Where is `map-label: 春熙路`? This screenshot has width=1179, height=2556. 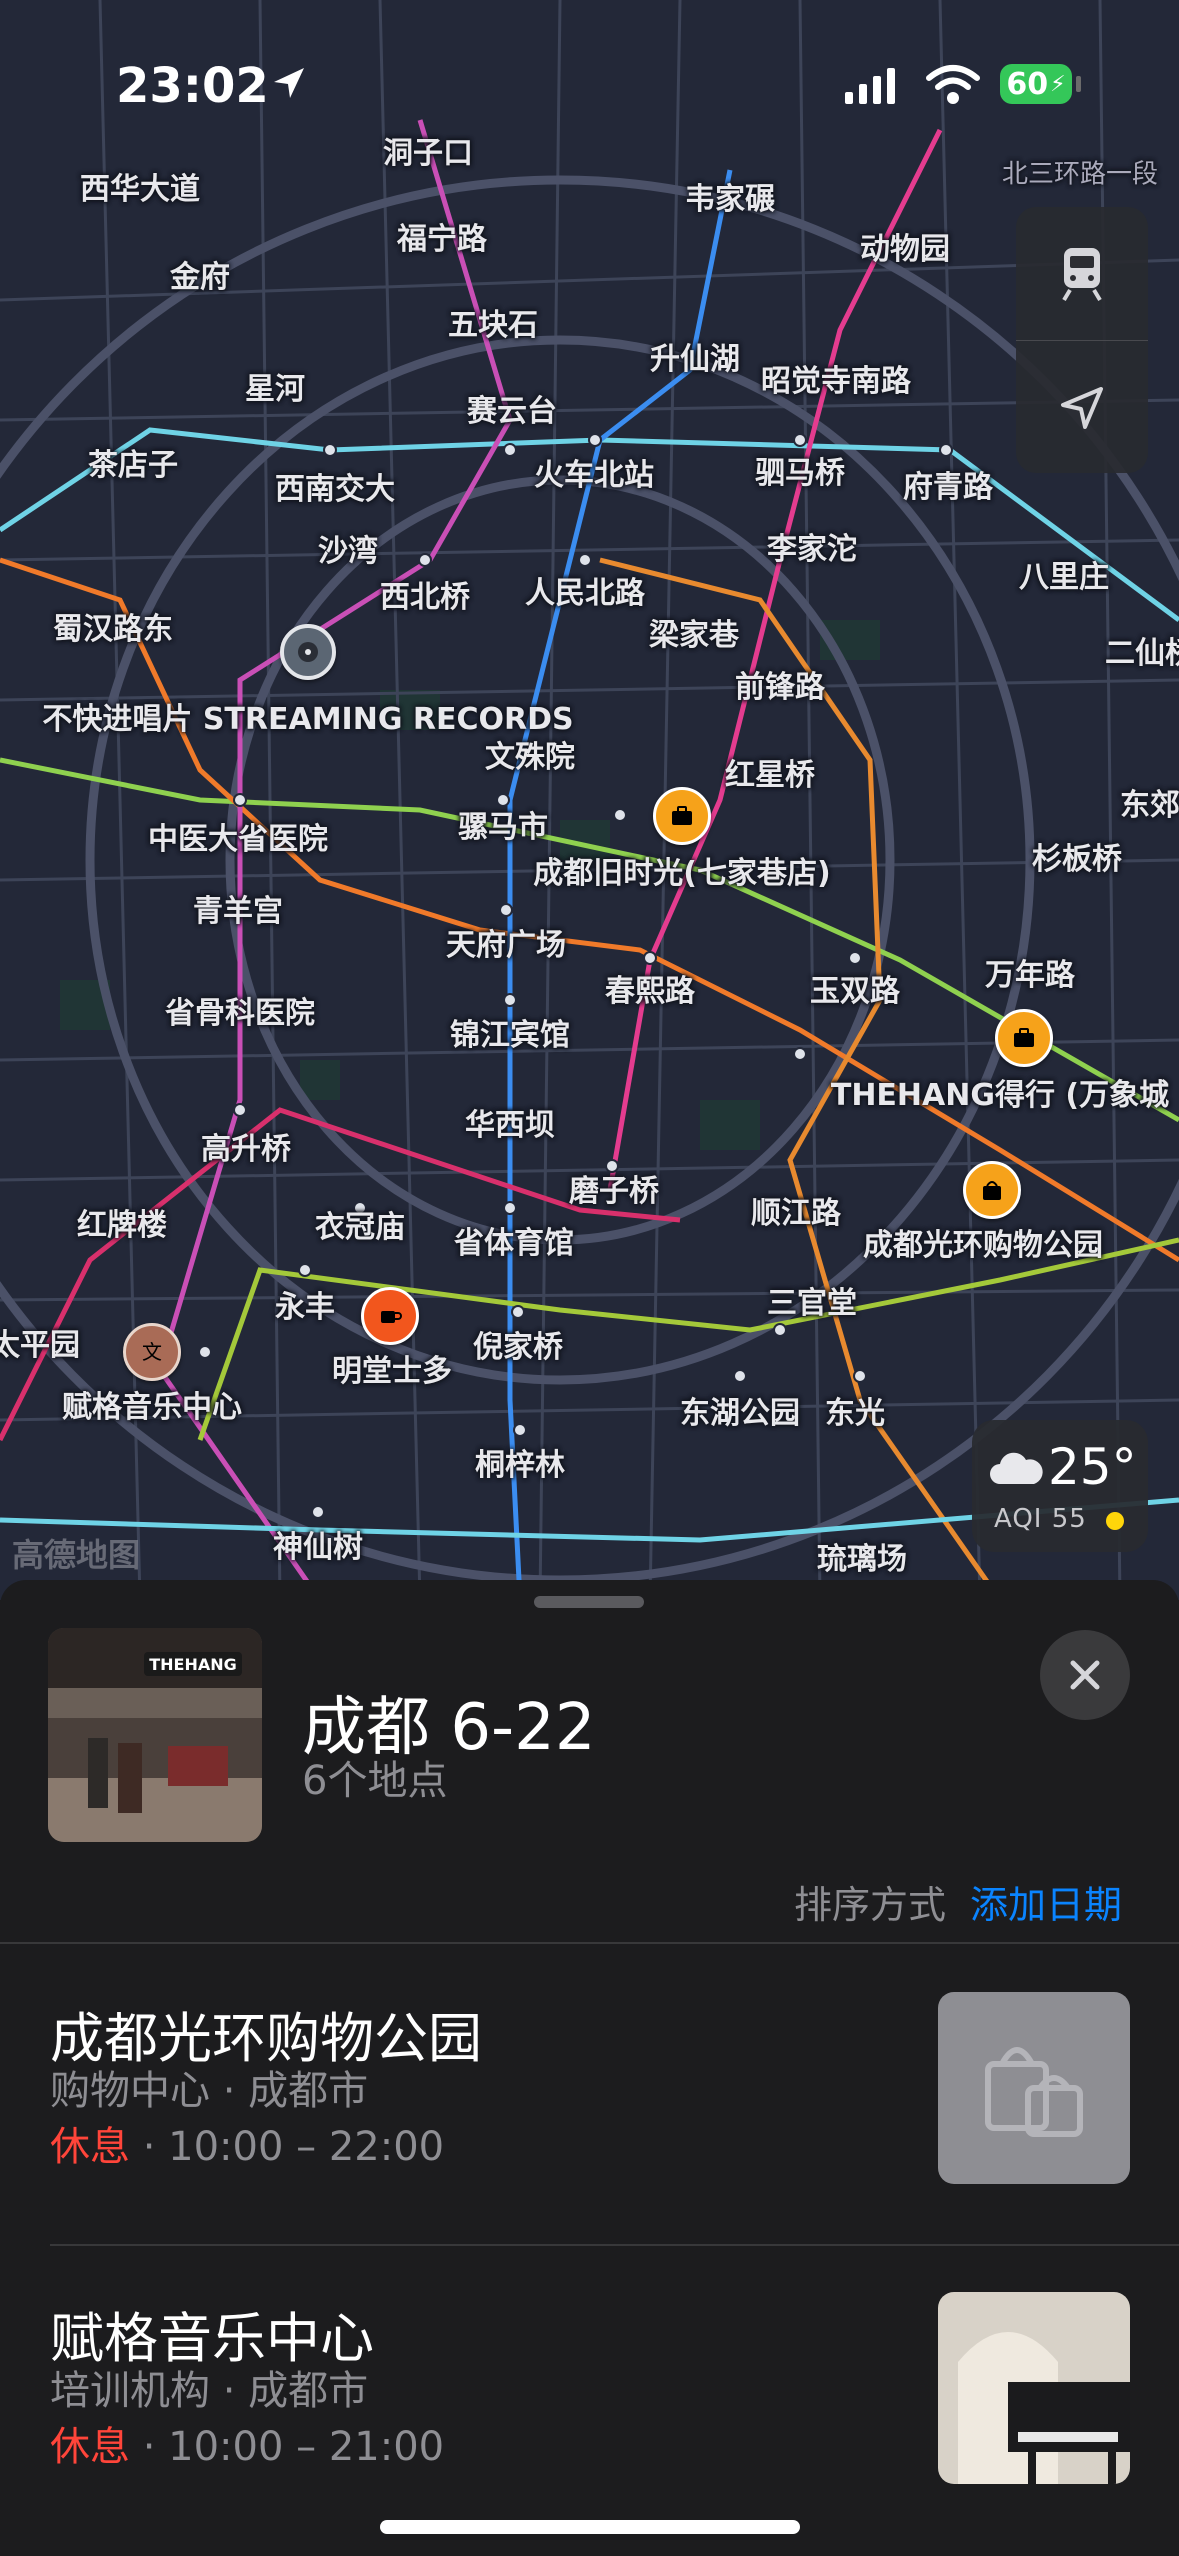
map-label: 春熙路 is located at coordinates (650, 991).